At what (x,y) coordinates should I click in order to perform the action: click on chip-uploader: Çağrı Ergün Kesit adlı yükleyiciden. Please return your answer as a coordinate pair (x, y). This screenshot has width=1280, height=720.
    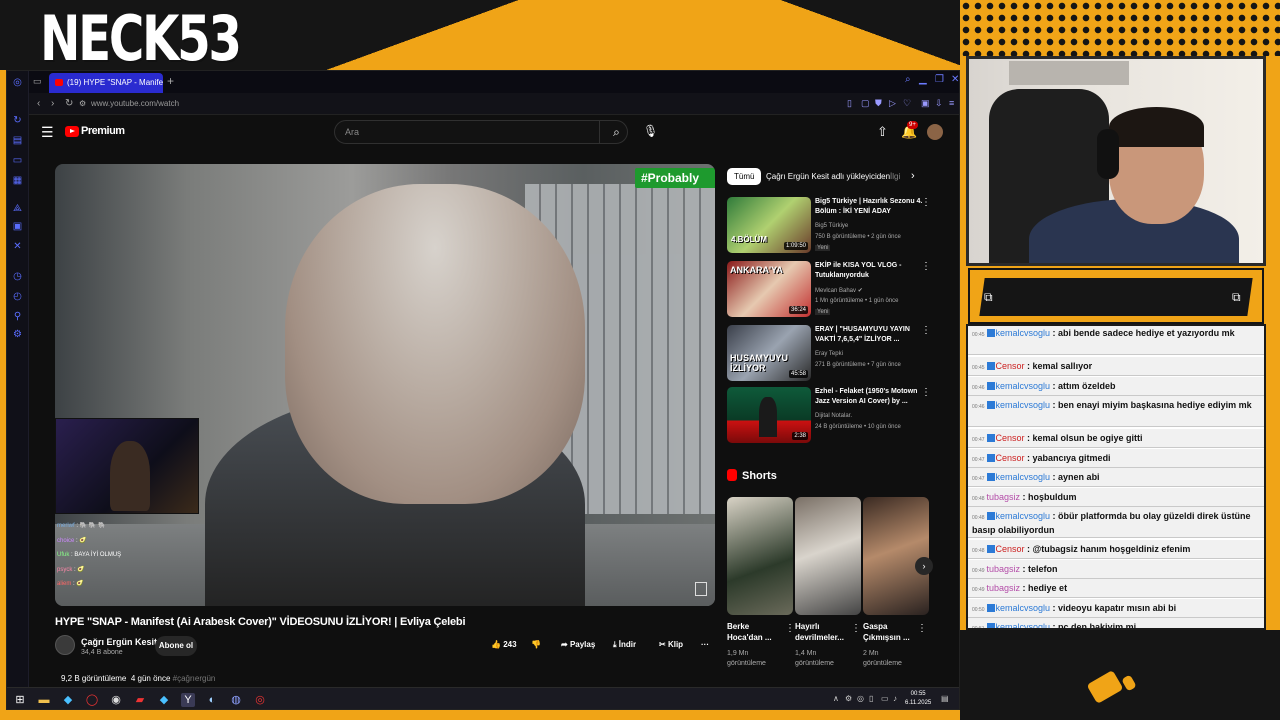
    Looking at the image, I should click on (828, 176).